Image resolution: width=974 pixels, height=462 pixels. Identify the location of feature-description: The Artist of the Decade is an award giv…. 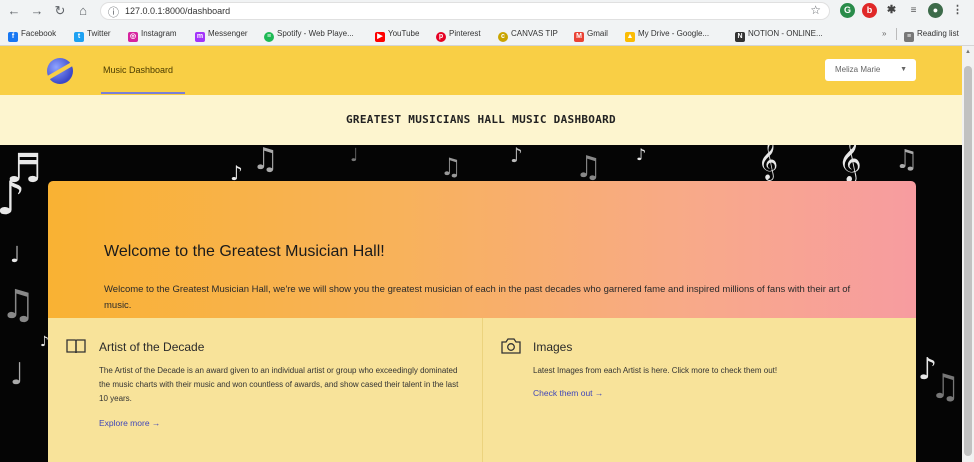
(279, 384).